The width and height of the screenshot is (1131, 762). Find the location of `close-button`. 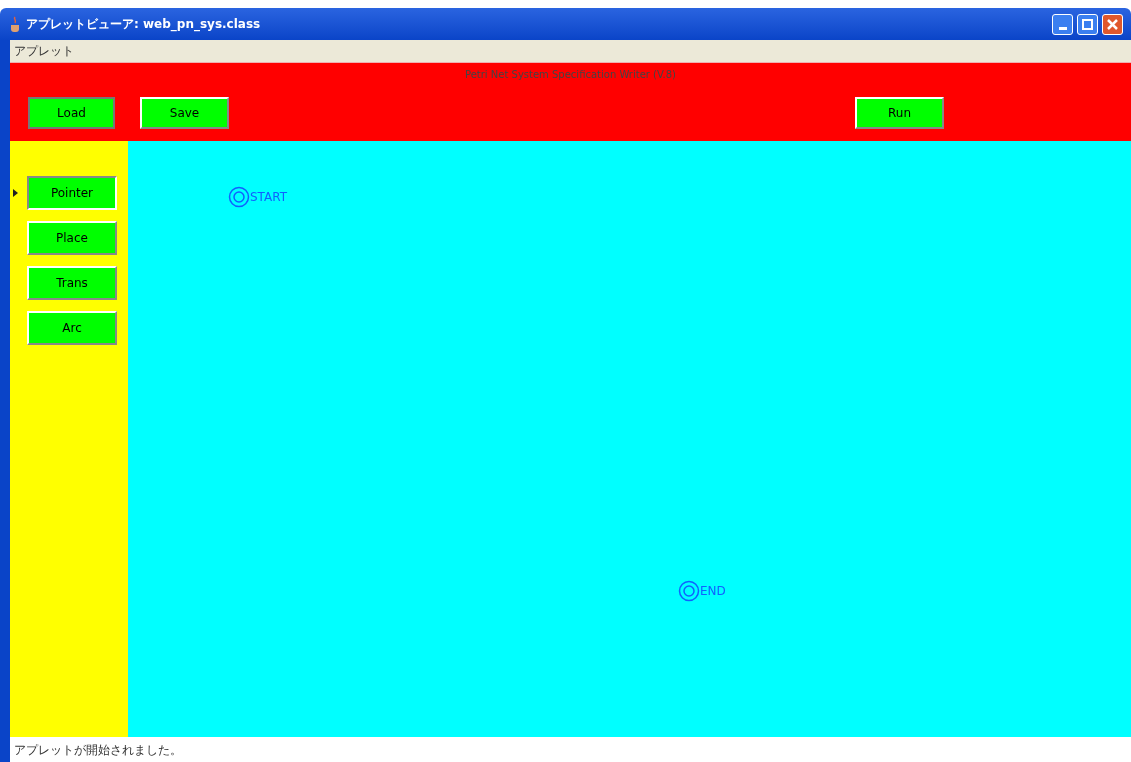

close-button is located at coordinates (1112, 24).